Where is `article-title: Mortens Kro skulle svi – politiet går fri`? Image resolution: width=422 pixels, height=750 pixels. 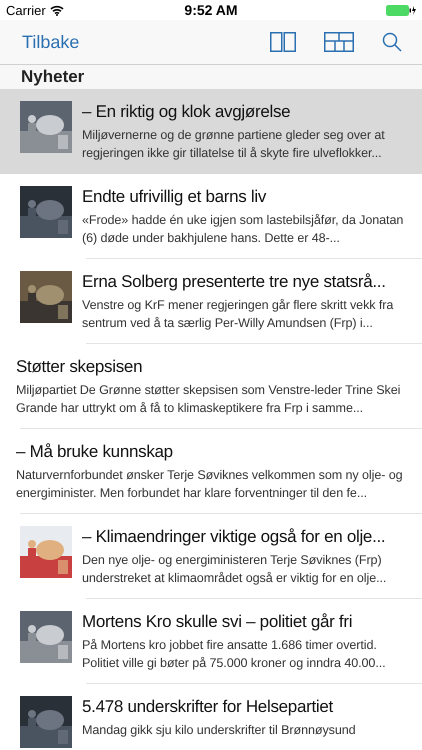 article-title: Mortens Kro skulle svi – politiet går fri is located at coordinates (217, 622).